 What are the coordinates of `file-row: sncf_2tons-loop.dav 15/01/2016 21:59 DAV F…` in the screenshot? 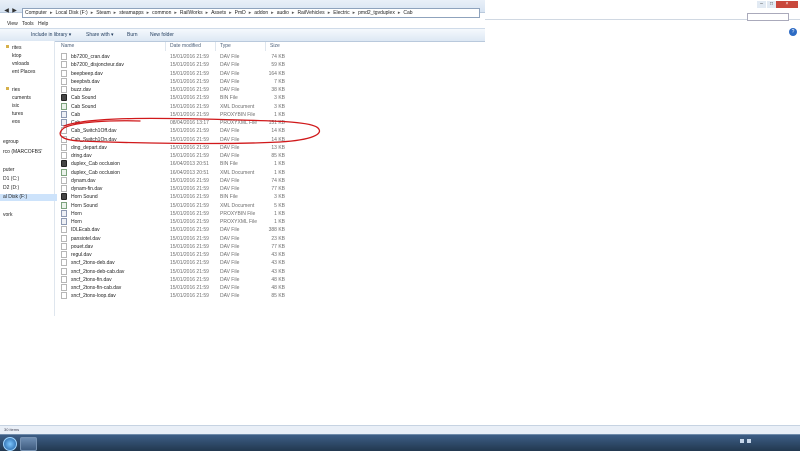 It's located at (207, 296).